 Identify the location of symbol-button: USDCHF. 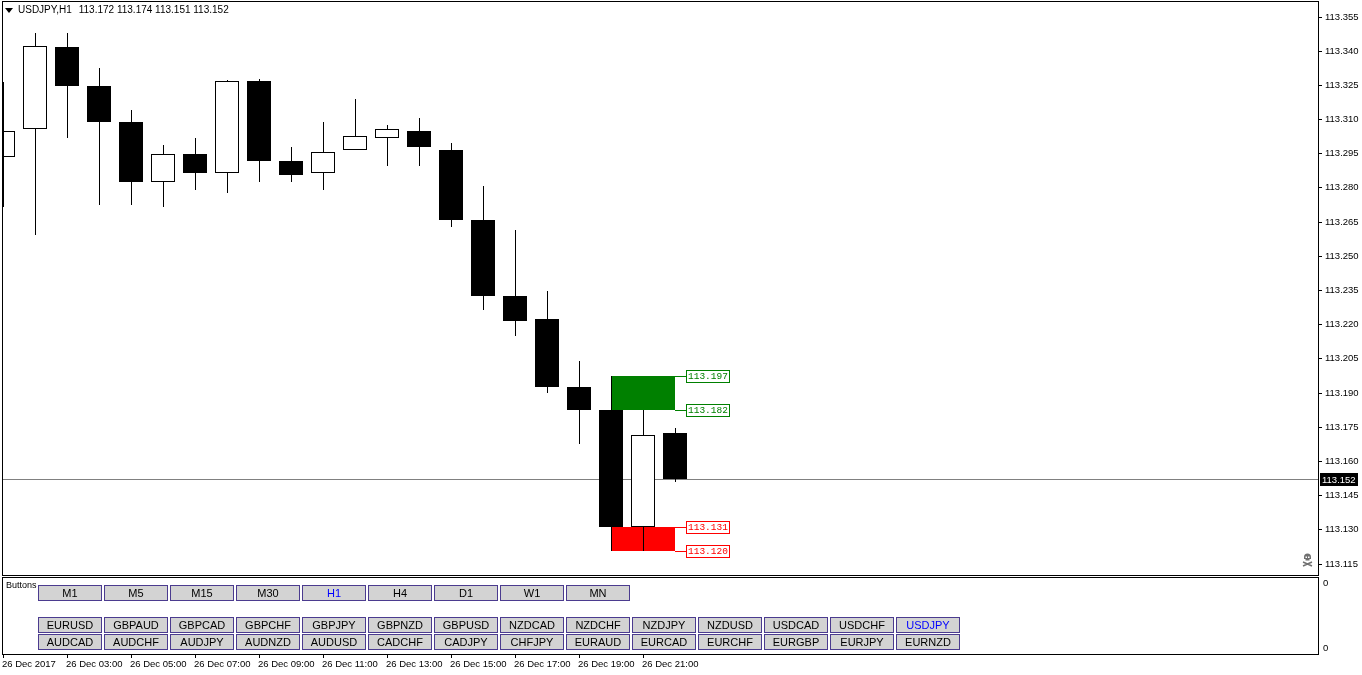
(862, 625).